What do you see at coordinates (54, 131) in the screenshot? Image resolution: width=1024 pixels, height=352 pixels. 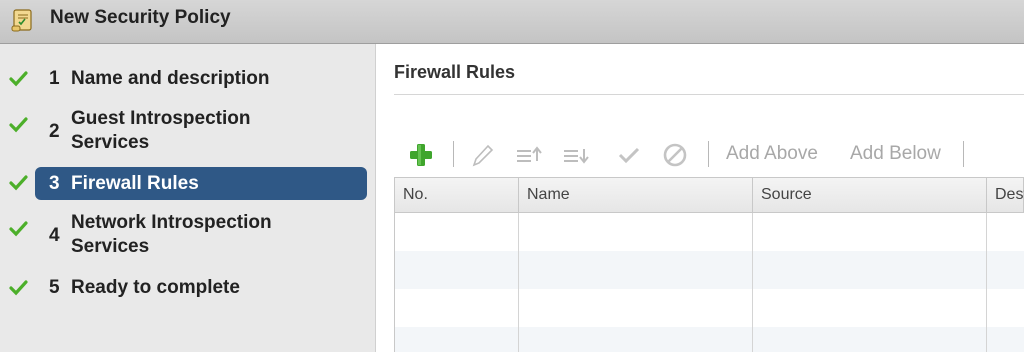 I see `step-number: 2` at bounding box center [54, 131].